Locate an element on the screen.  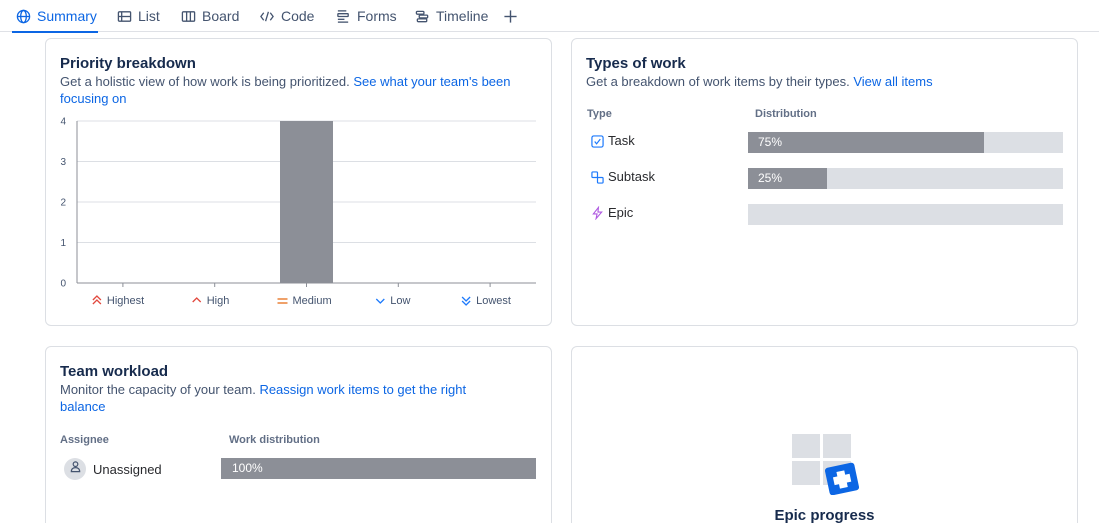
globe-icon is located at coordinates (23, 16).